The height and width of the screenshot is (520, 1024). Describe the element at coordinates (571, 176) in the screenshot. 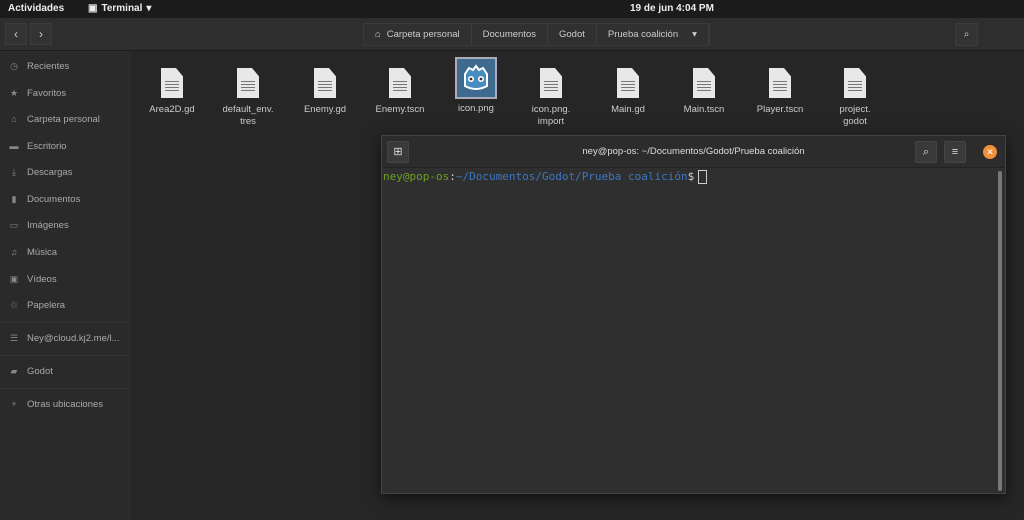

I see `prompt-path: ~/Documentos/Godot/Prueba coalición` at that location.